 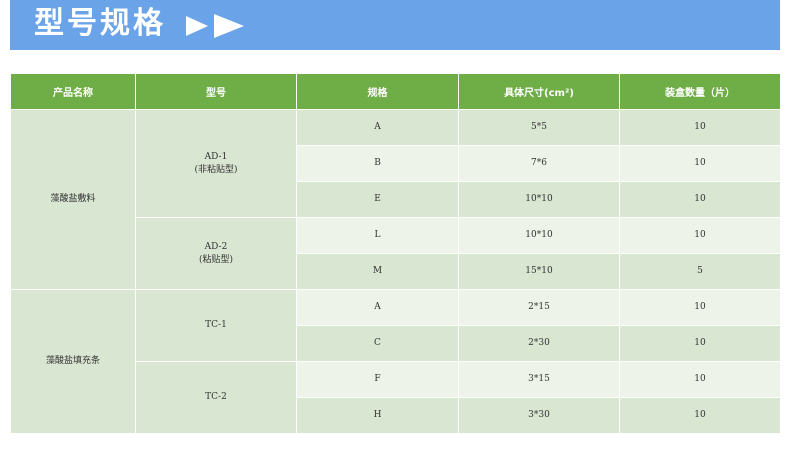 I want to click on size-cell: 7*6, so click(x=539, y=163).